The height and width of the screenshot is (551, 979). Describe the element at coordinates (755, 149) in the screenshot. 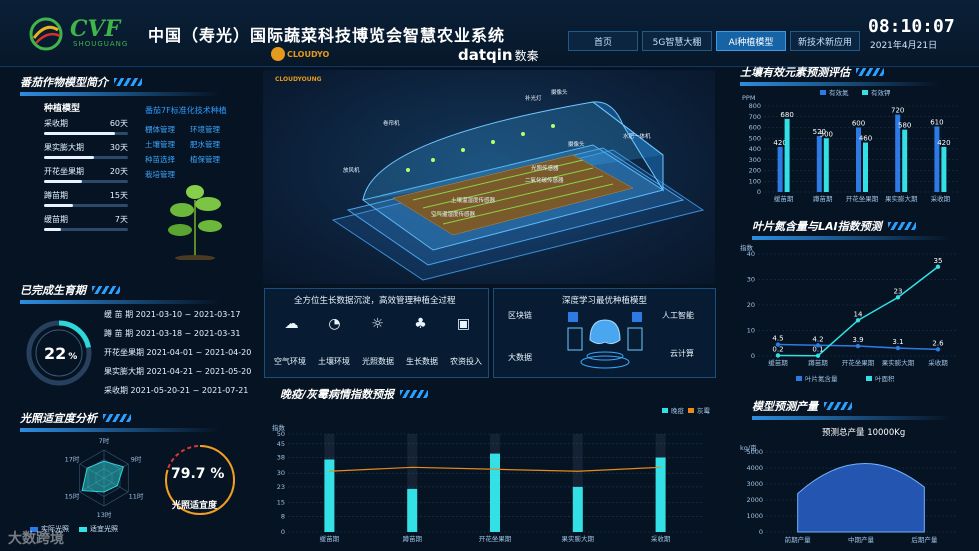

I see `y-tick-label: 400` at that location.